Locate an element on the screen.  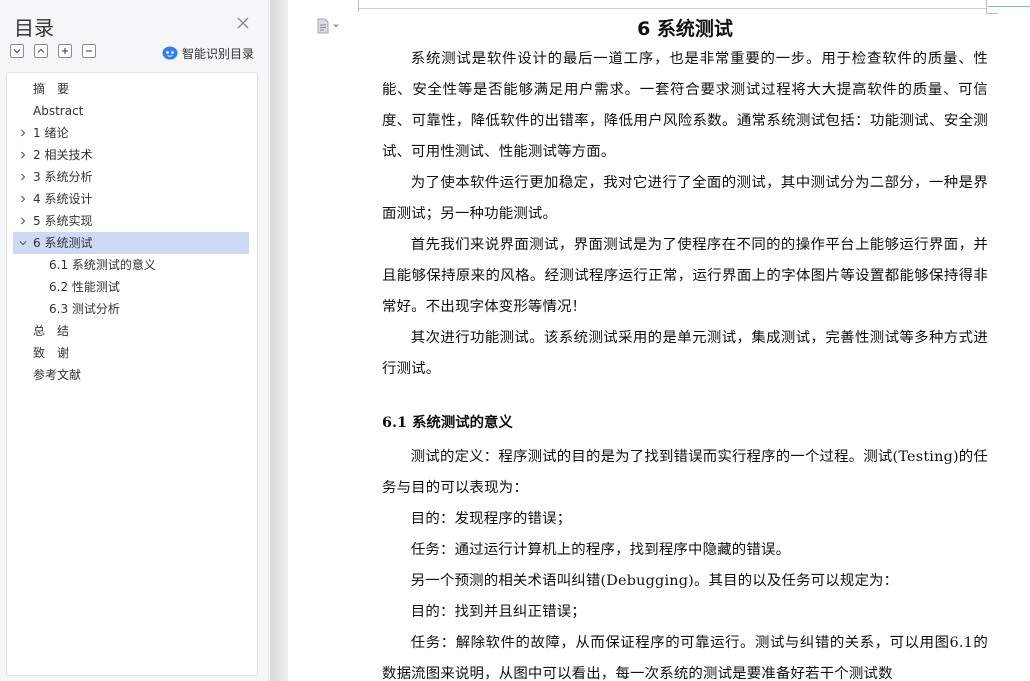
toc-item: 致 谢 is located at coordinates (131, 353).